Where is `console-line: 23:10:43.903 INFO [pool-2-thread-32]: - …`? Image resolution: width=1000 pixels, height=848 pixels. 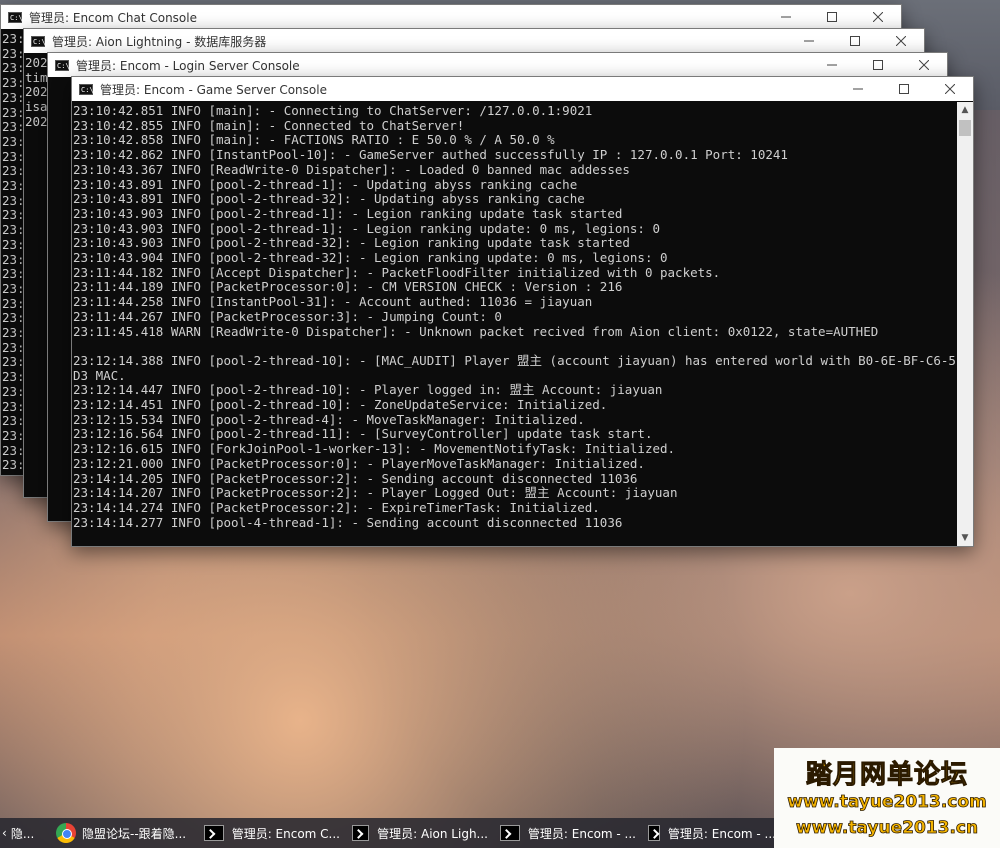 console-line: 23:10:43.903 INFO [pool-2-thread-32]: - … is located at coordinates (351, 243).